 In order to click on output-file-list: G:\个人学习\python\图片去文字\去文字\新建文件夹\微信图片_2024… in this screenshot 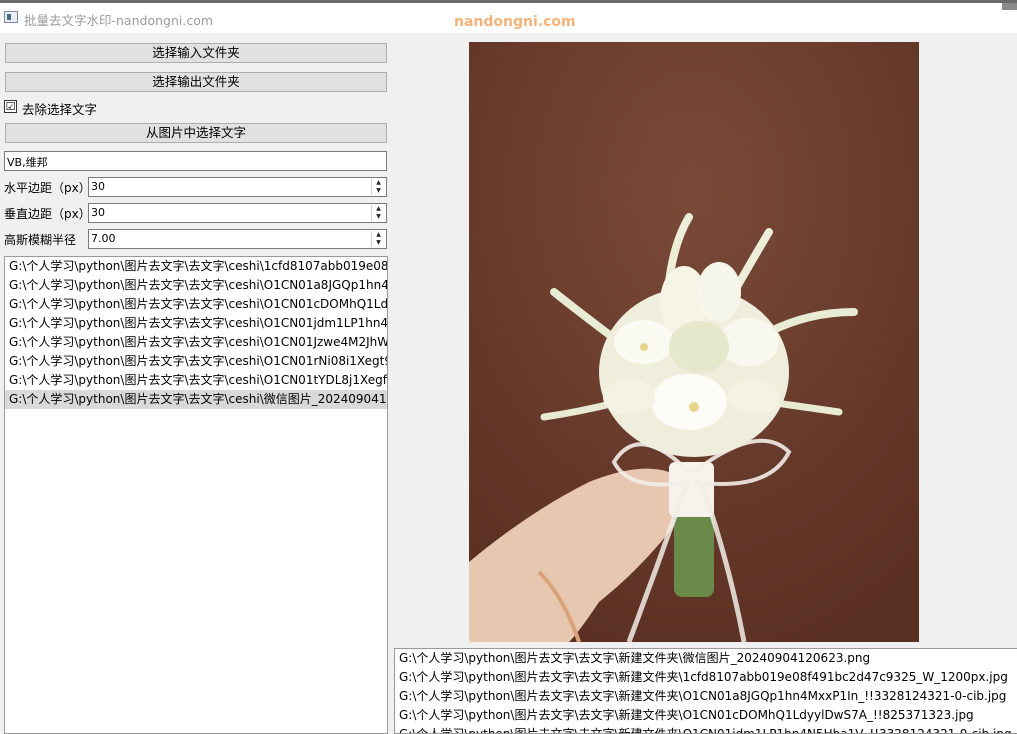, I will do `click(705, 691)`.